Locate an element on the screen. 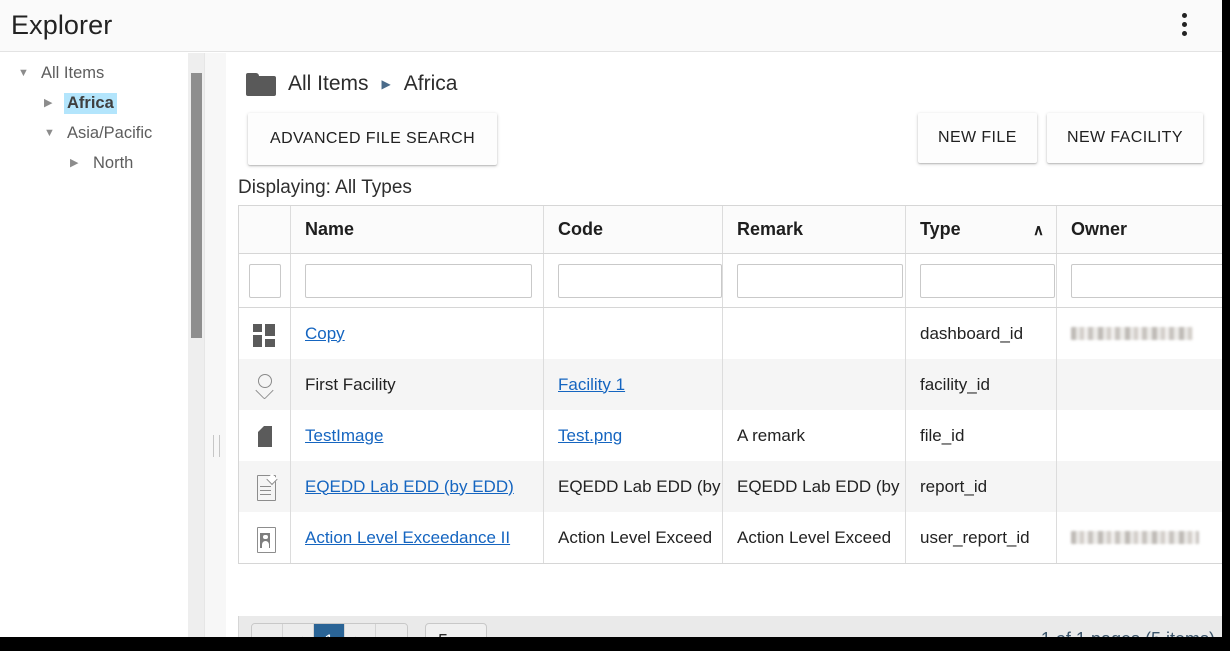 This screenshot has width=1230, height=651. cell-code: Action Level Exceed is located at coordinates (633, 537).